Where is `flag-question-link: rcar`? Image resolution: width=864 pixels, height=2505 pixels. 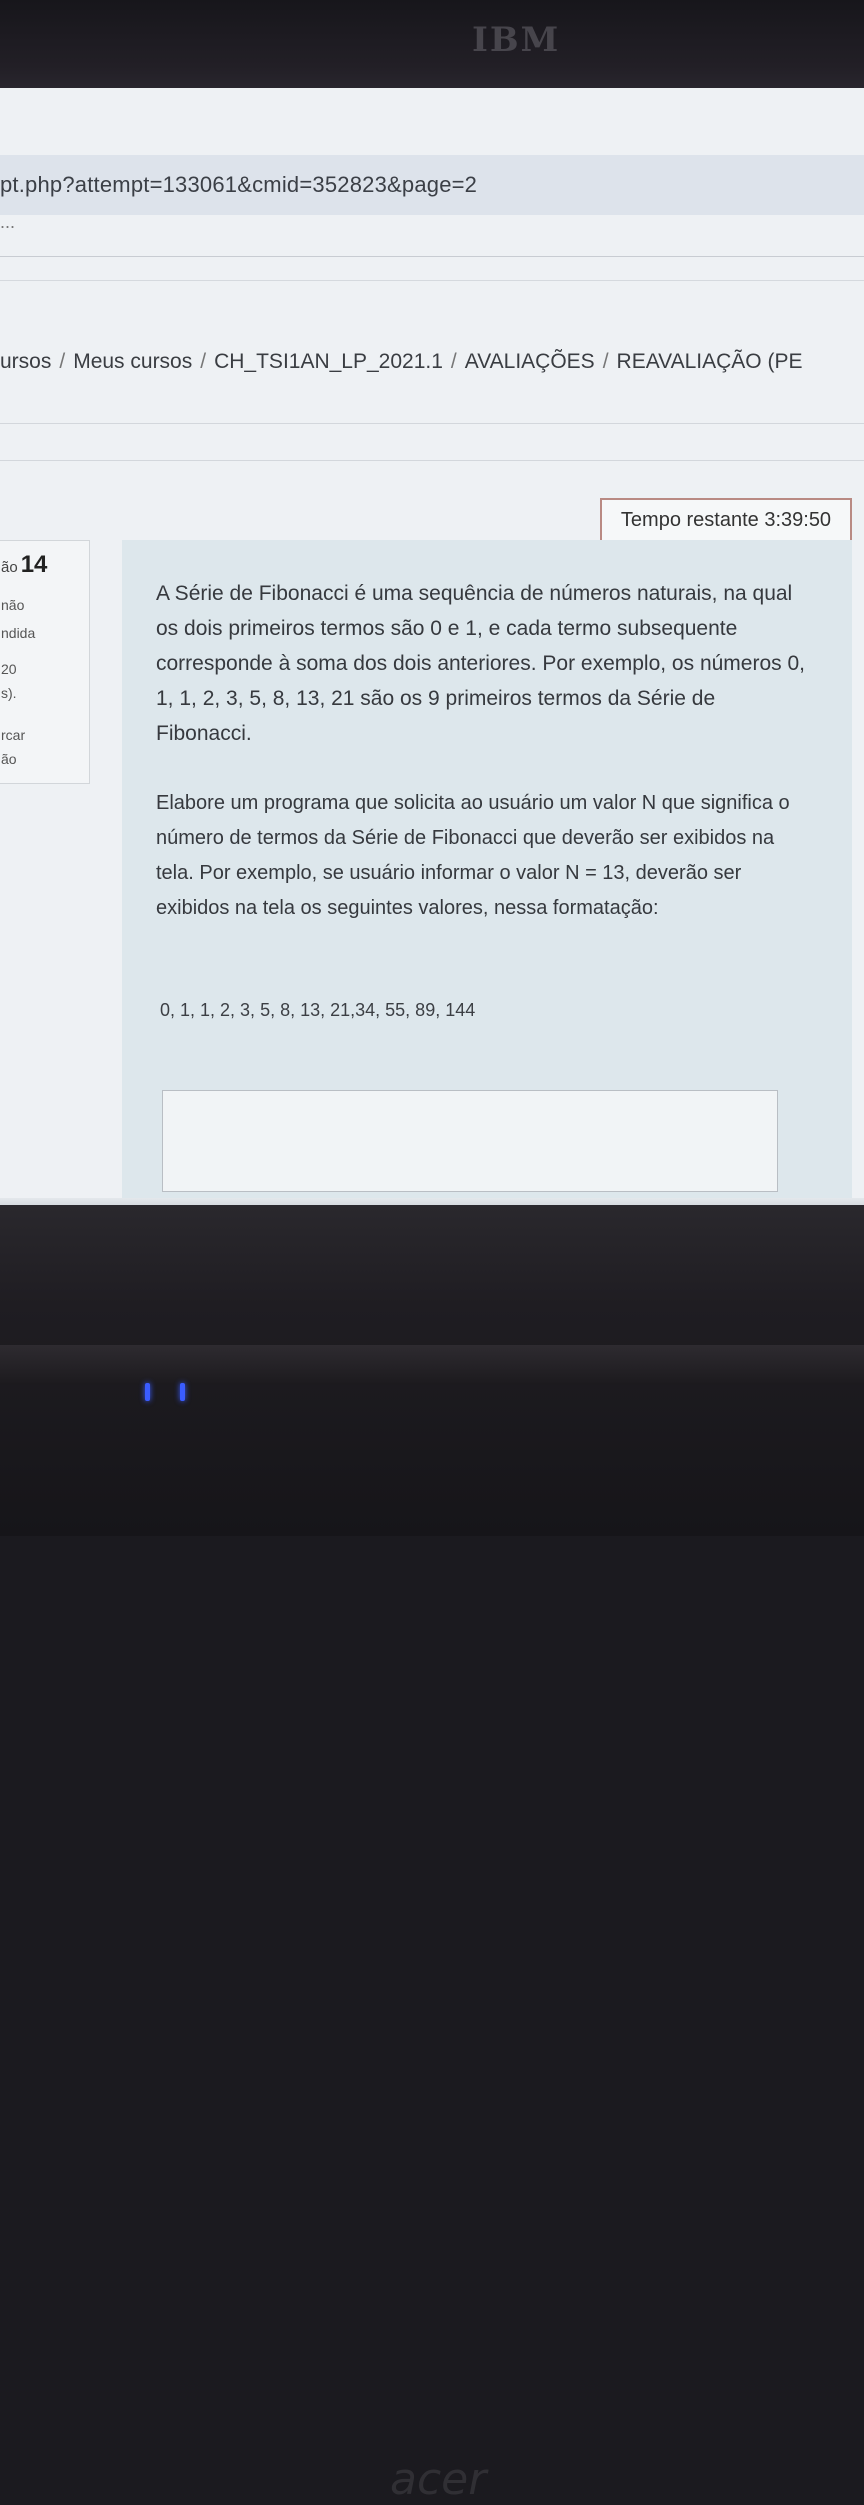
flag-question-link: rcar is located at coordinates (13, 735).